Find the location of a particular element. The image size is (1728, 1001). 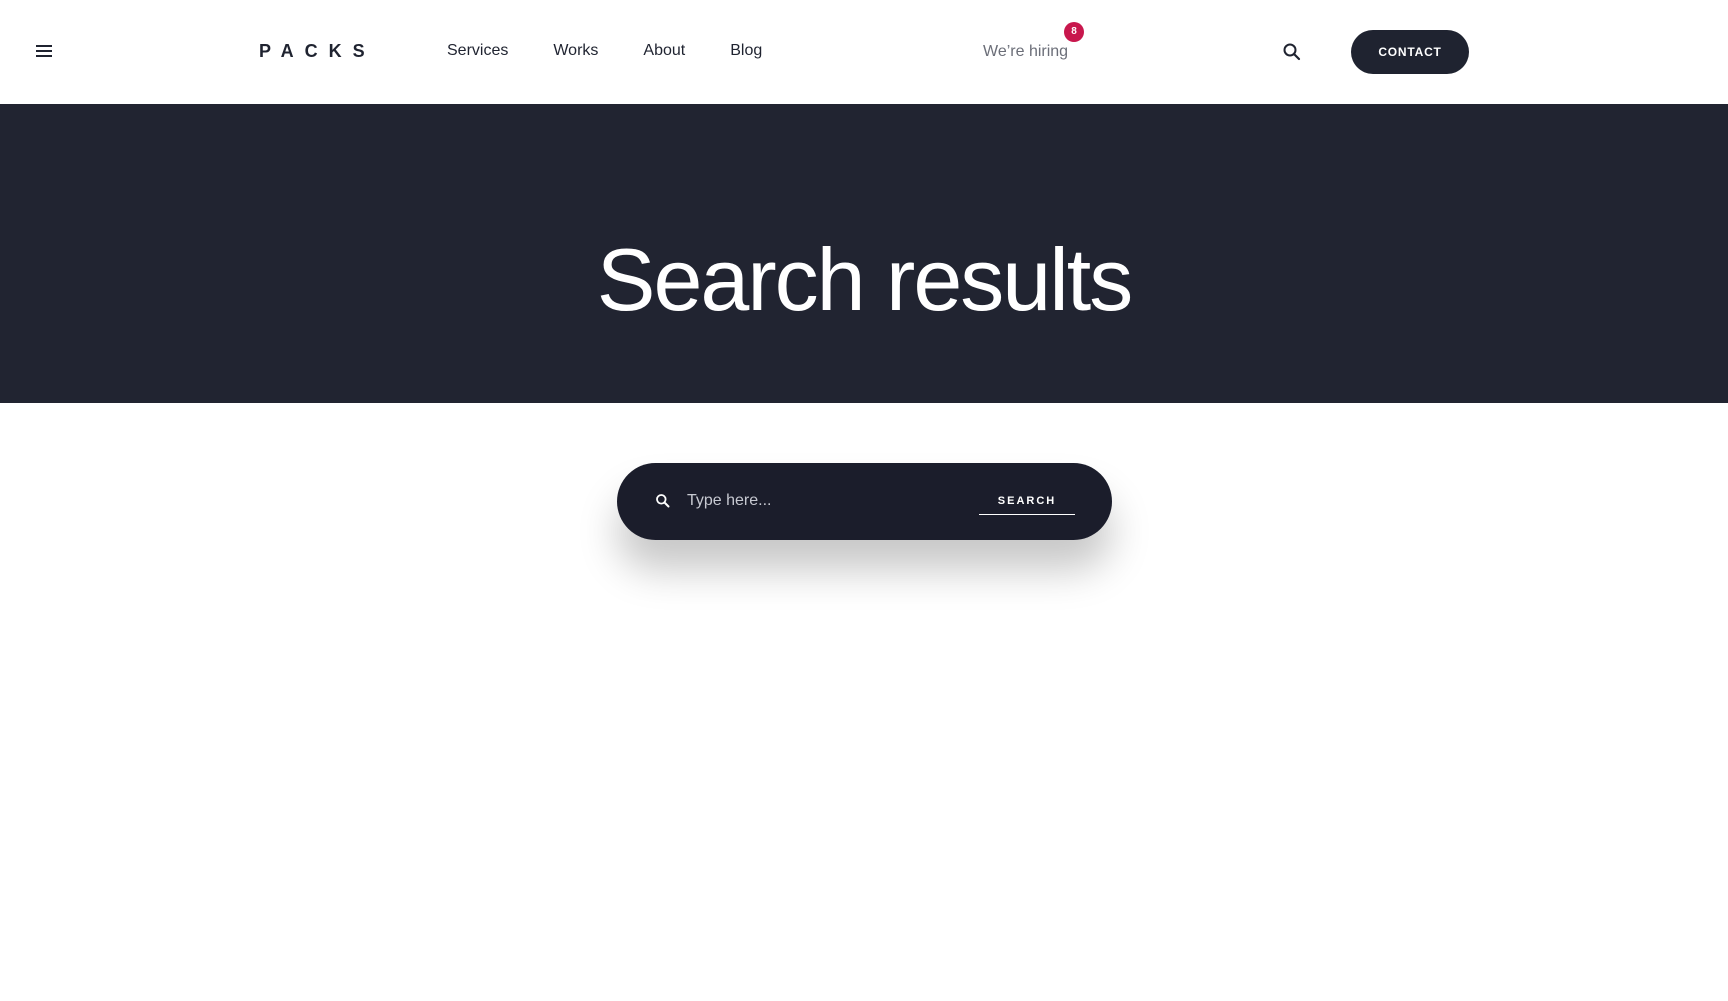

page-title: Search results is located at coordinates (864, 279).